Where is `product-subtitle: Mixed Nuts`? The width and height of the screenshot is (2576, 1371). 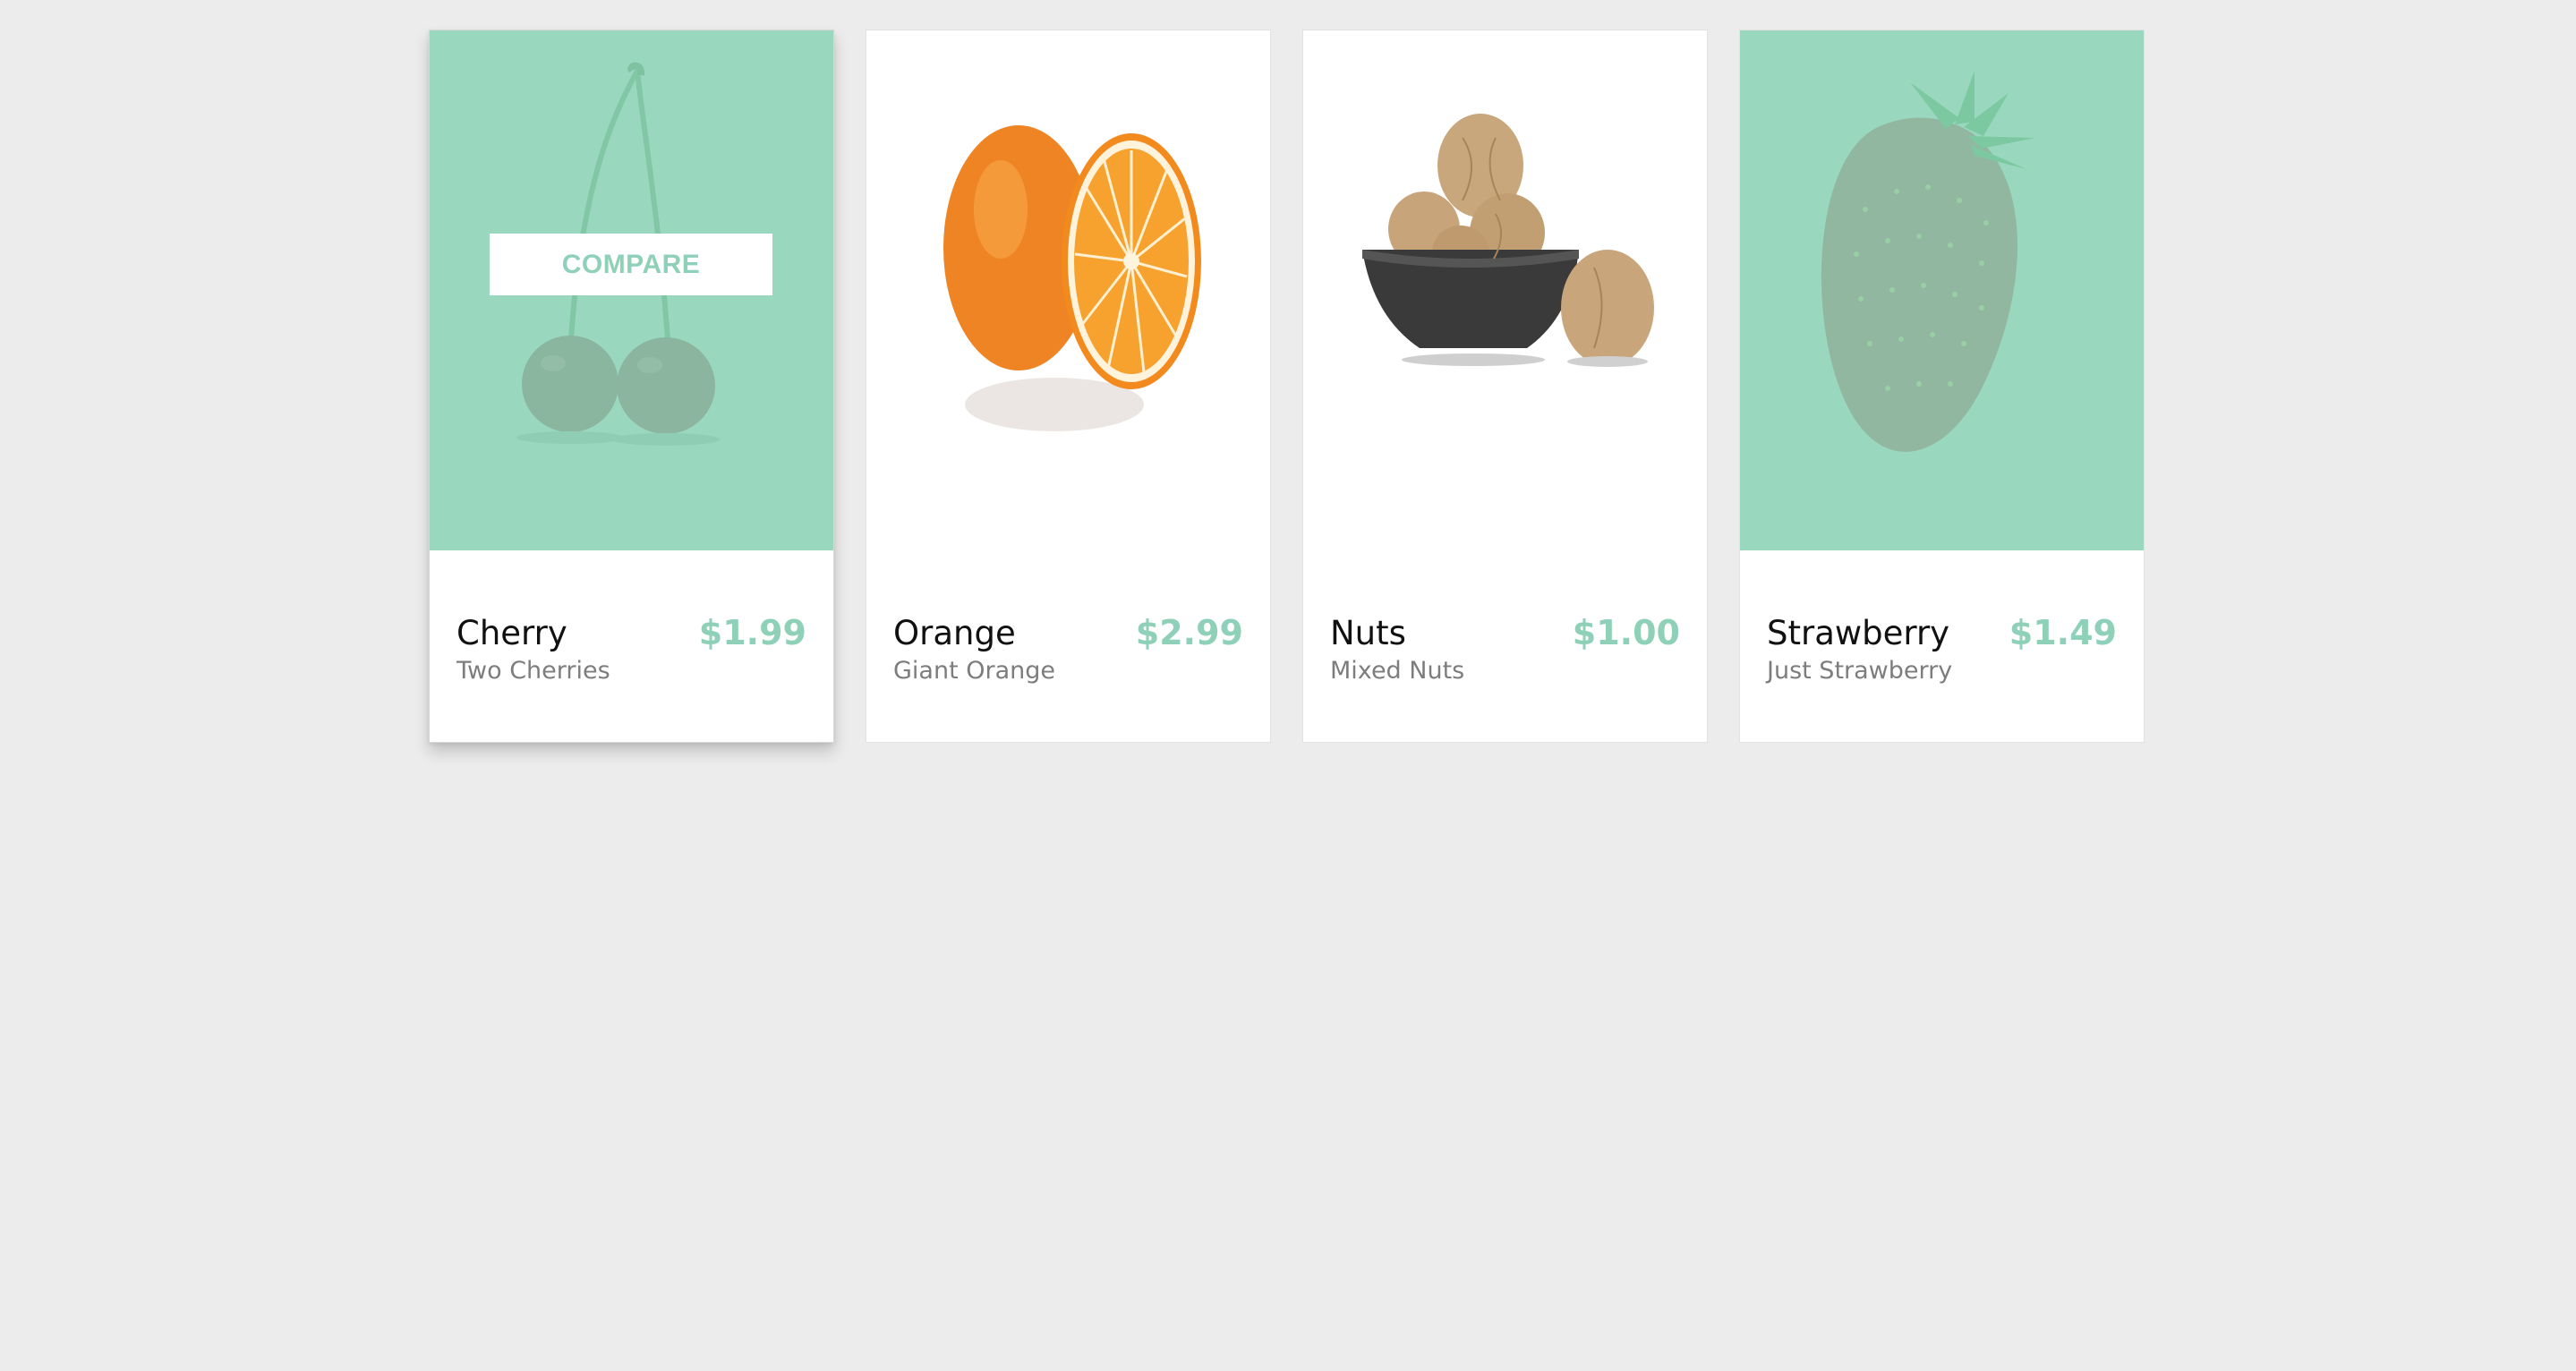
product-subtitle: Mixed Nuts is located at coordinates (1397, 671).